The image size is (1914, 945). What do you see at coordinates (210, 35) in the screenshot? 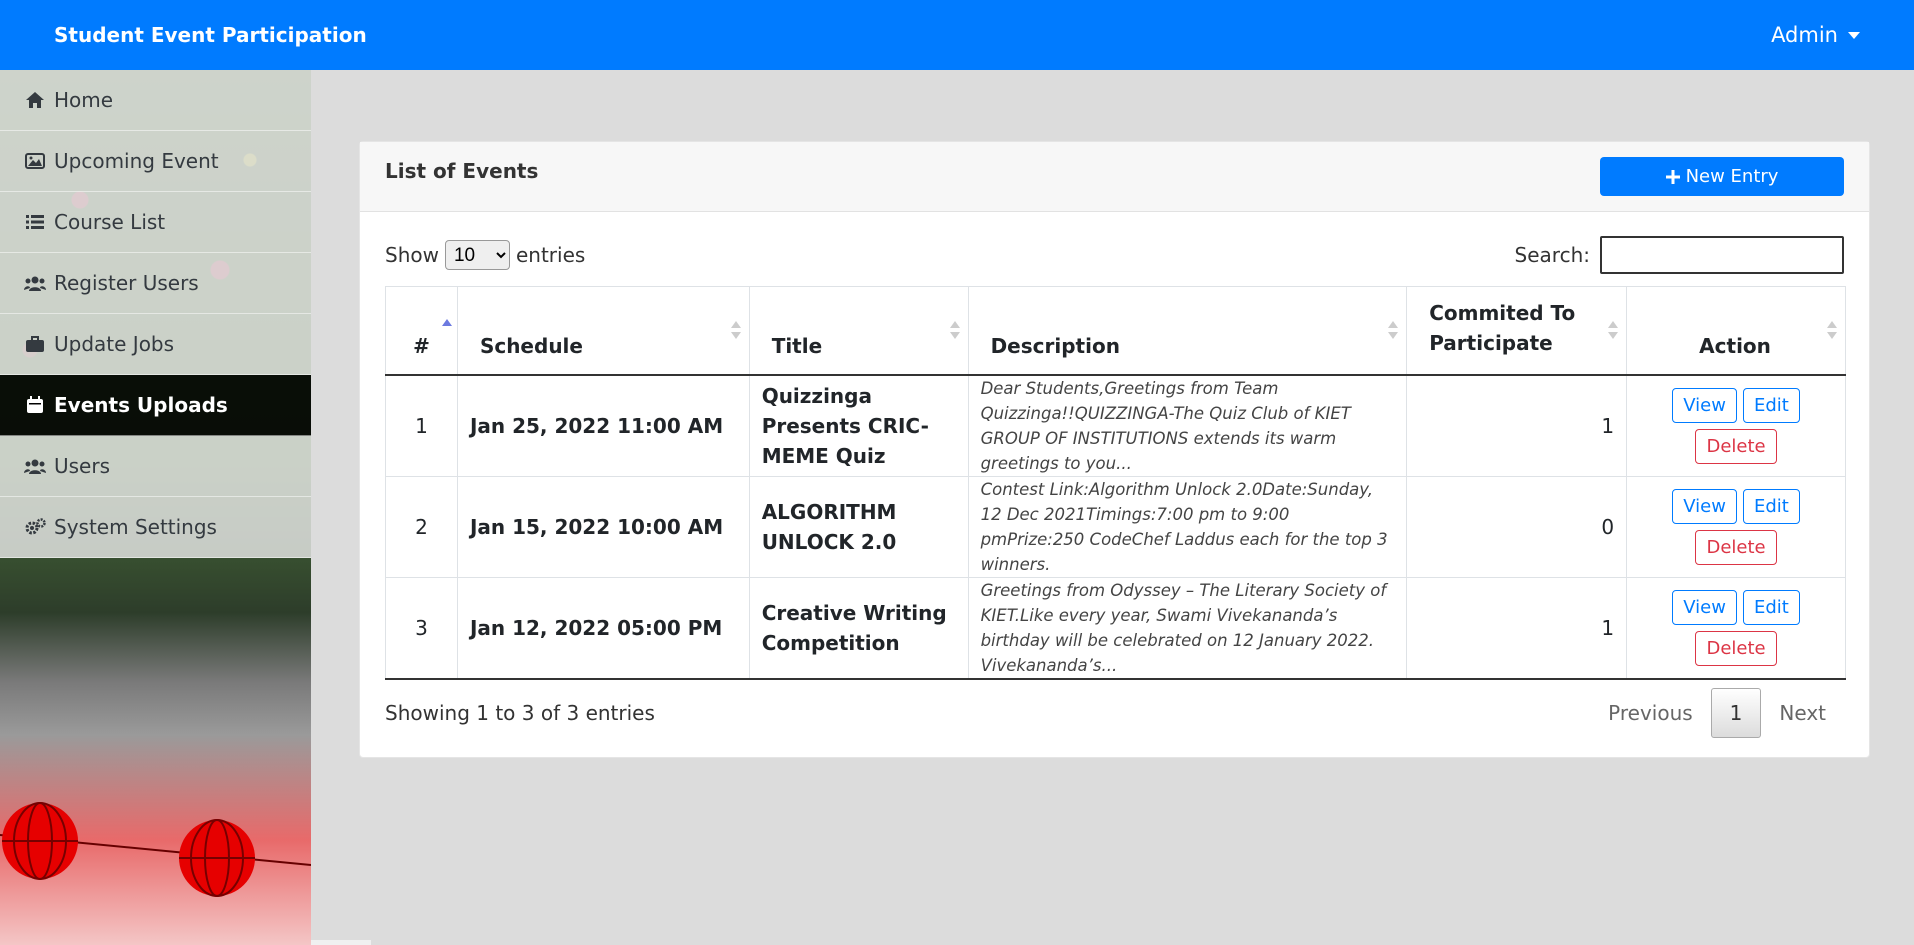
I see `brand-title: Student Event Participation` at bounding box center [210, 35].